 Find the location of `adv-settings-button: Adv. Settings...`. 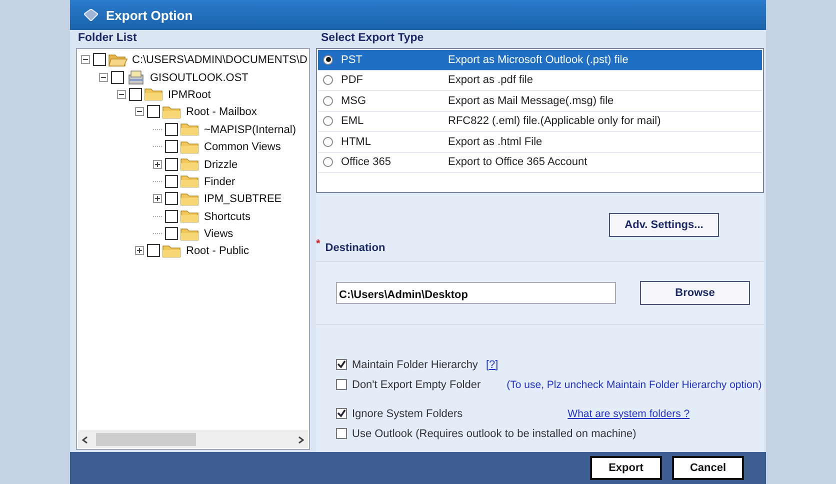

adv-settings-button: Adv. Settings... is located at coordinates (664, 225).